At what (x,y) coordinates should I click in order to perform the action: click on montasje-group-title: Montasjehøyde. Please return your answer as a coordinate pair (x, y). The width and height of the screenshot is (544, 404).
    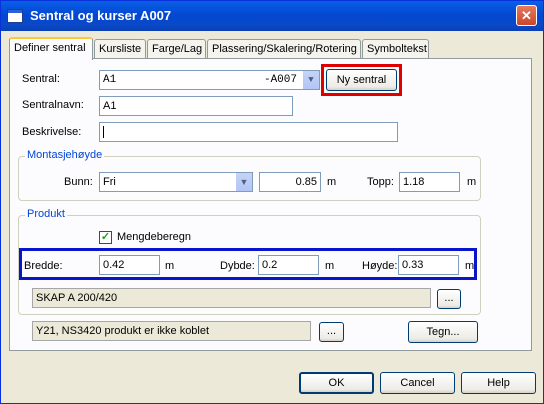
    Looking at the image, I should click on (65, 155).